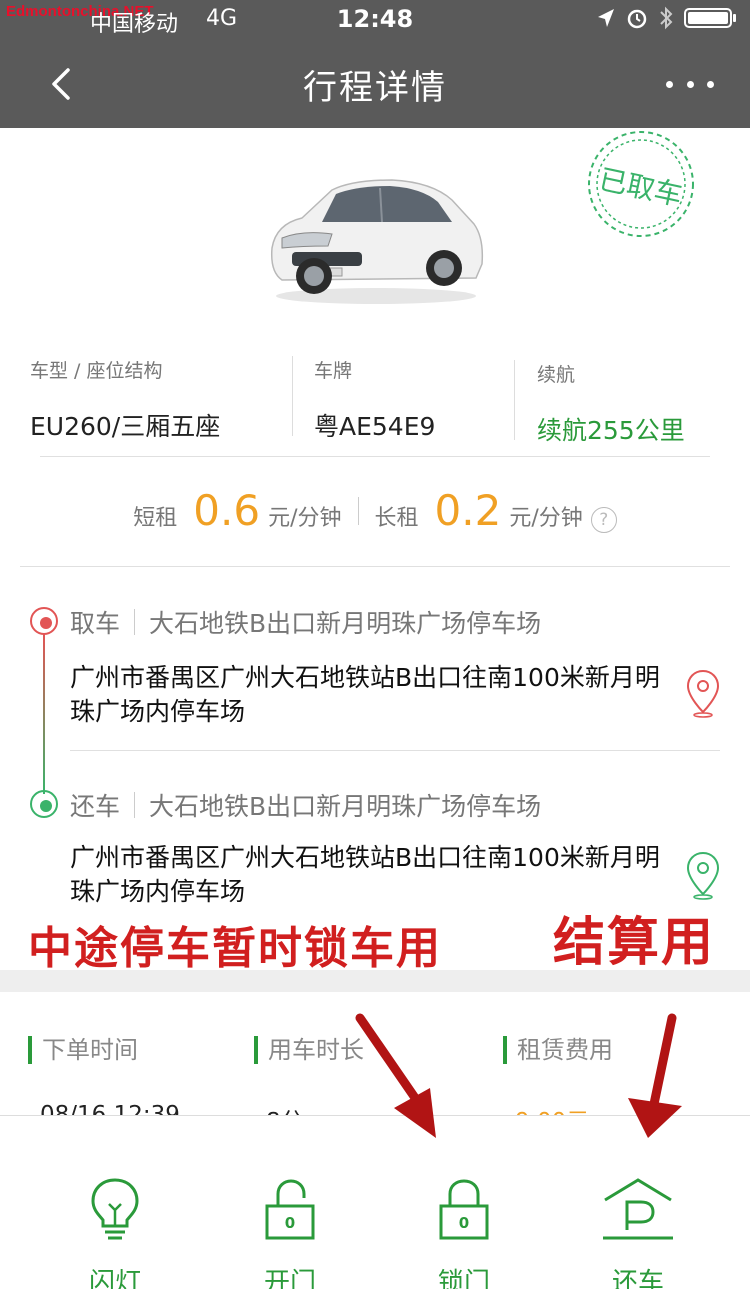 Image resolution: width=750 pixels, height=1289 pixels. Describe the element at coordinates (703, 875) in the screenshot. I see `return-map-pin-icon` at that location.